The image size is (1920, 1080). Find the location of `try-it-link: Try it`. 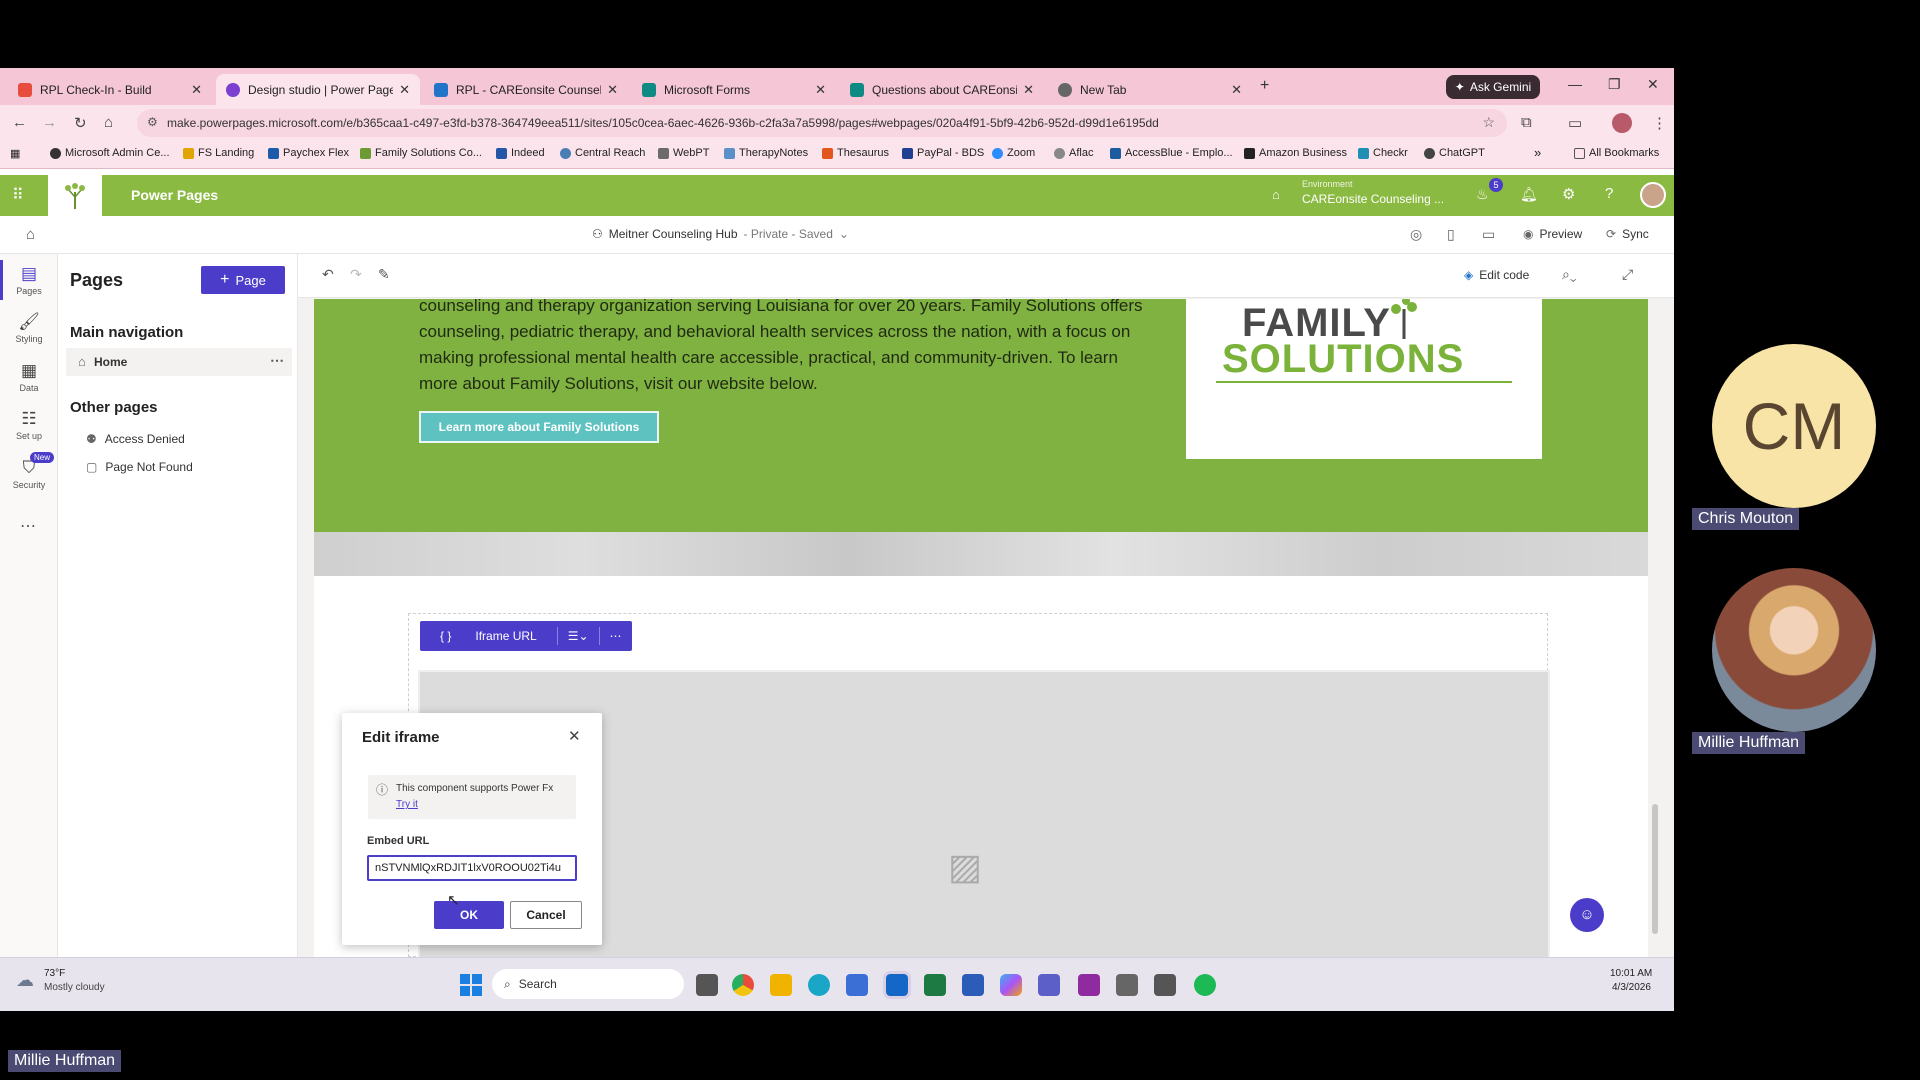

try-it-link: Try it is located at coordinates (407, 804).